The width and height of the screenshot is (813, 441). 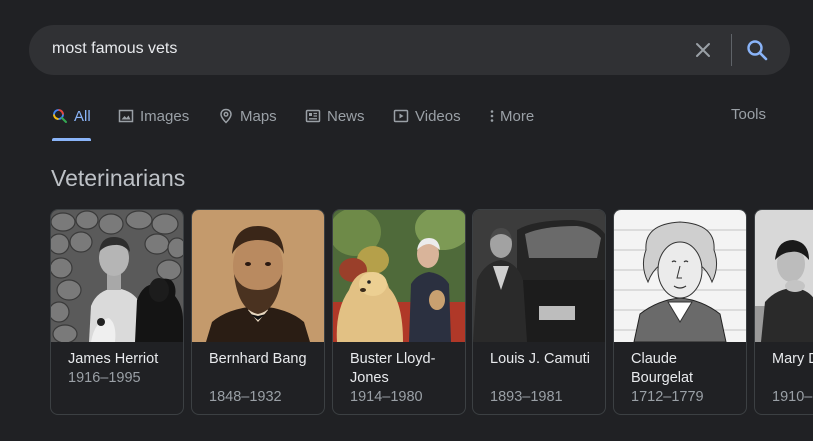 I want to click on person-card-mary-dunlop: Mary Dunlop 1910–, so click(x=783, y=312).